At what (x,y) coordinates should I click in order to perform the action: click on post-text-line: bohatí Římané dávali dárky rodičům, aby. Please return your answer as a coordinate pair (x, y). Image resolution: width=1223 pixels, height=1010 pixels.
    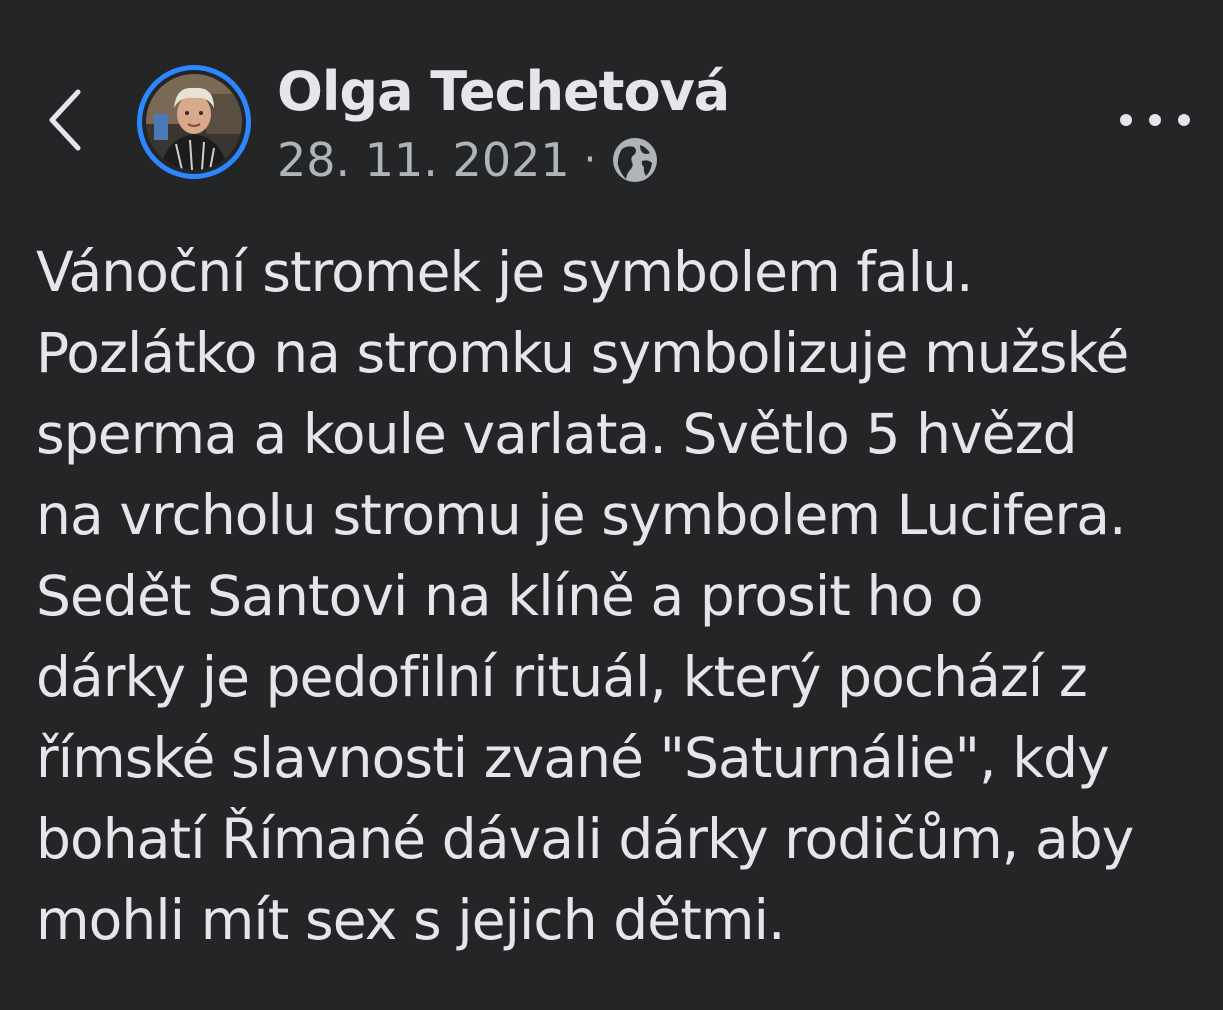
    Looking at the image, I should click on (585, 839).